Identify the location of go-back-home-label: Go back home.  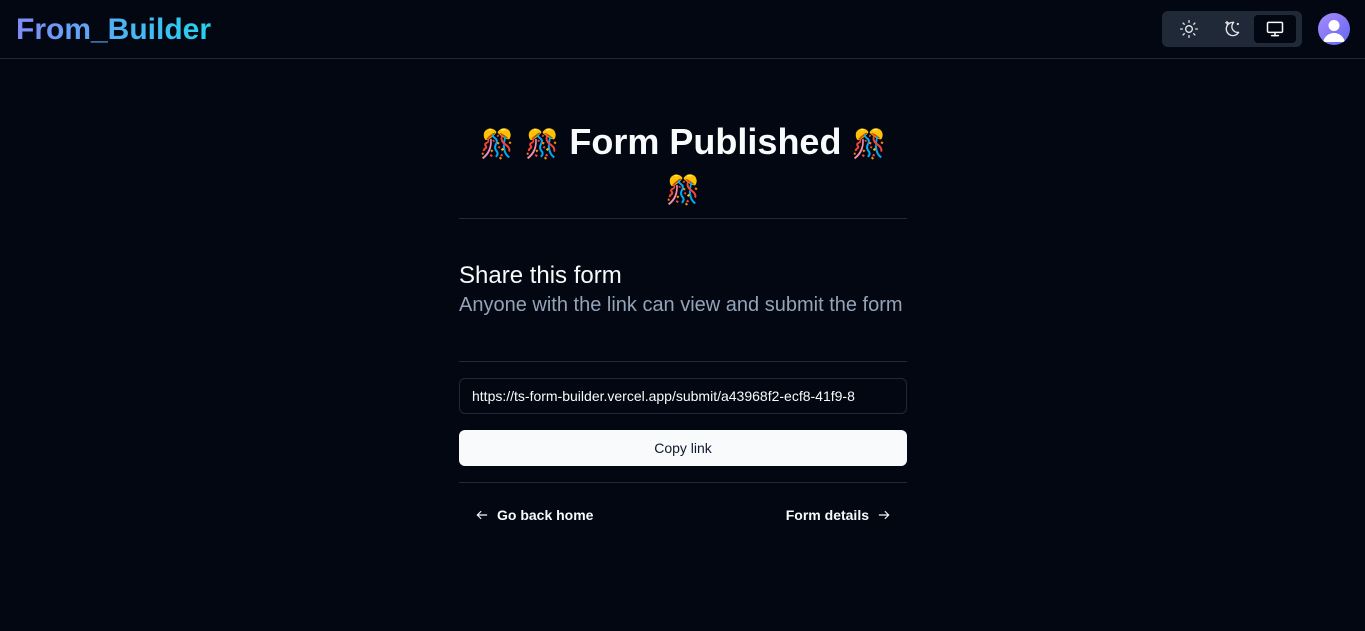
(545, 515).